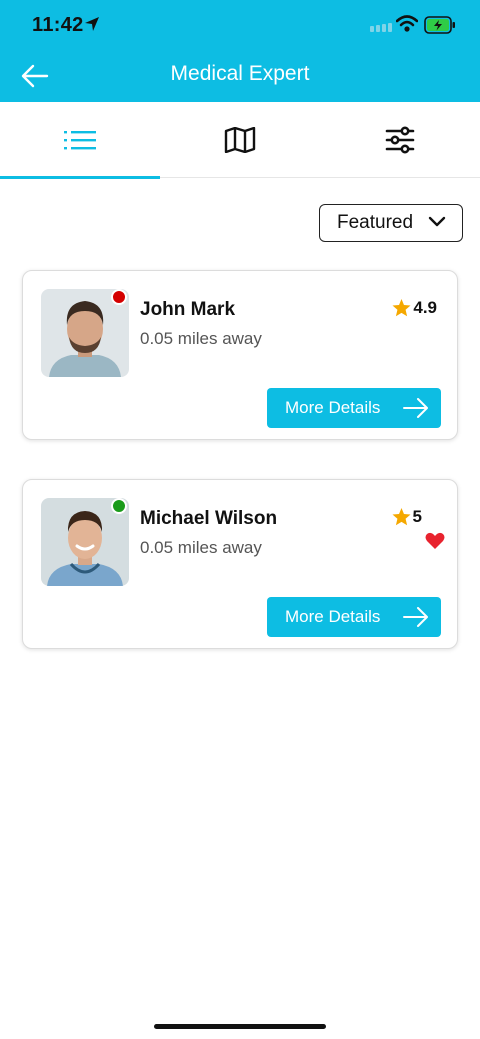 The width and height of the screenshot is (480, 1039). Describe the element at coordinates (209, 518) in the screenshot. I see `expert-name: Michael Wilson` at that location.